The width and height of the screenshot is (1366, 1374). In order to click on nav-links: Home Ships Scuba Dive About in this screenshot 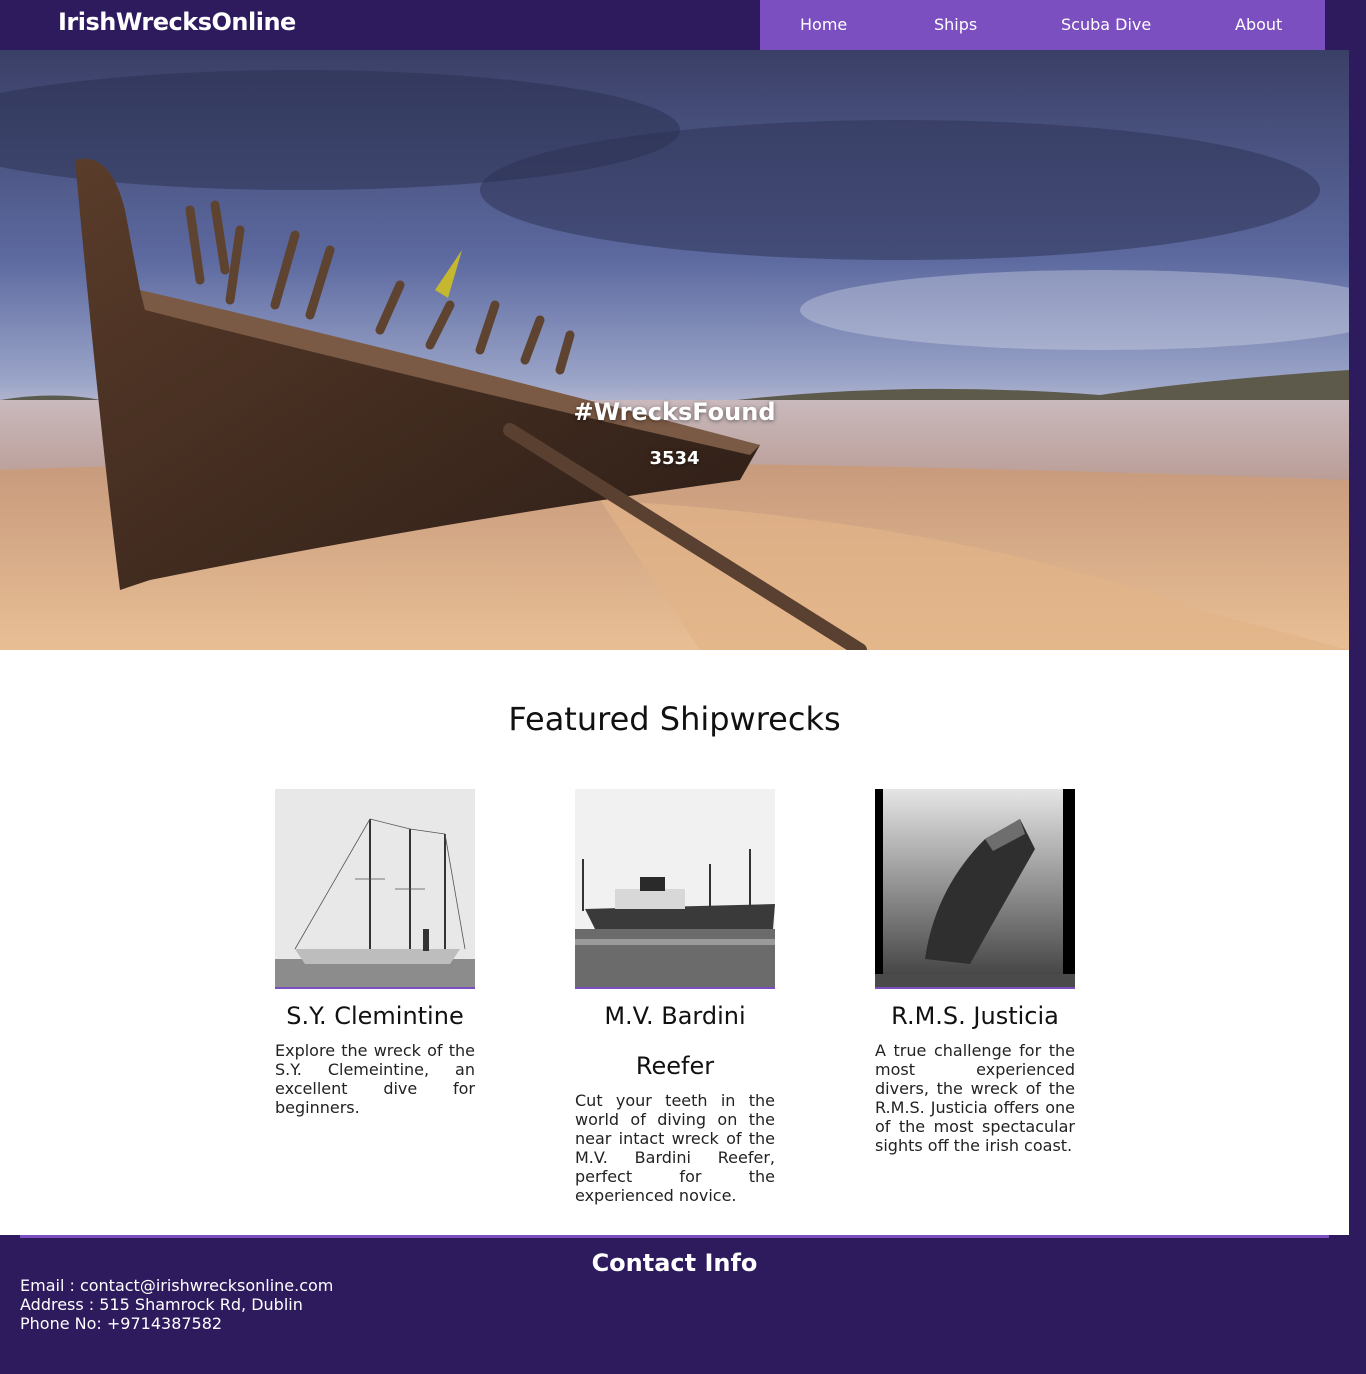, I will do `click(1042, 25)`.